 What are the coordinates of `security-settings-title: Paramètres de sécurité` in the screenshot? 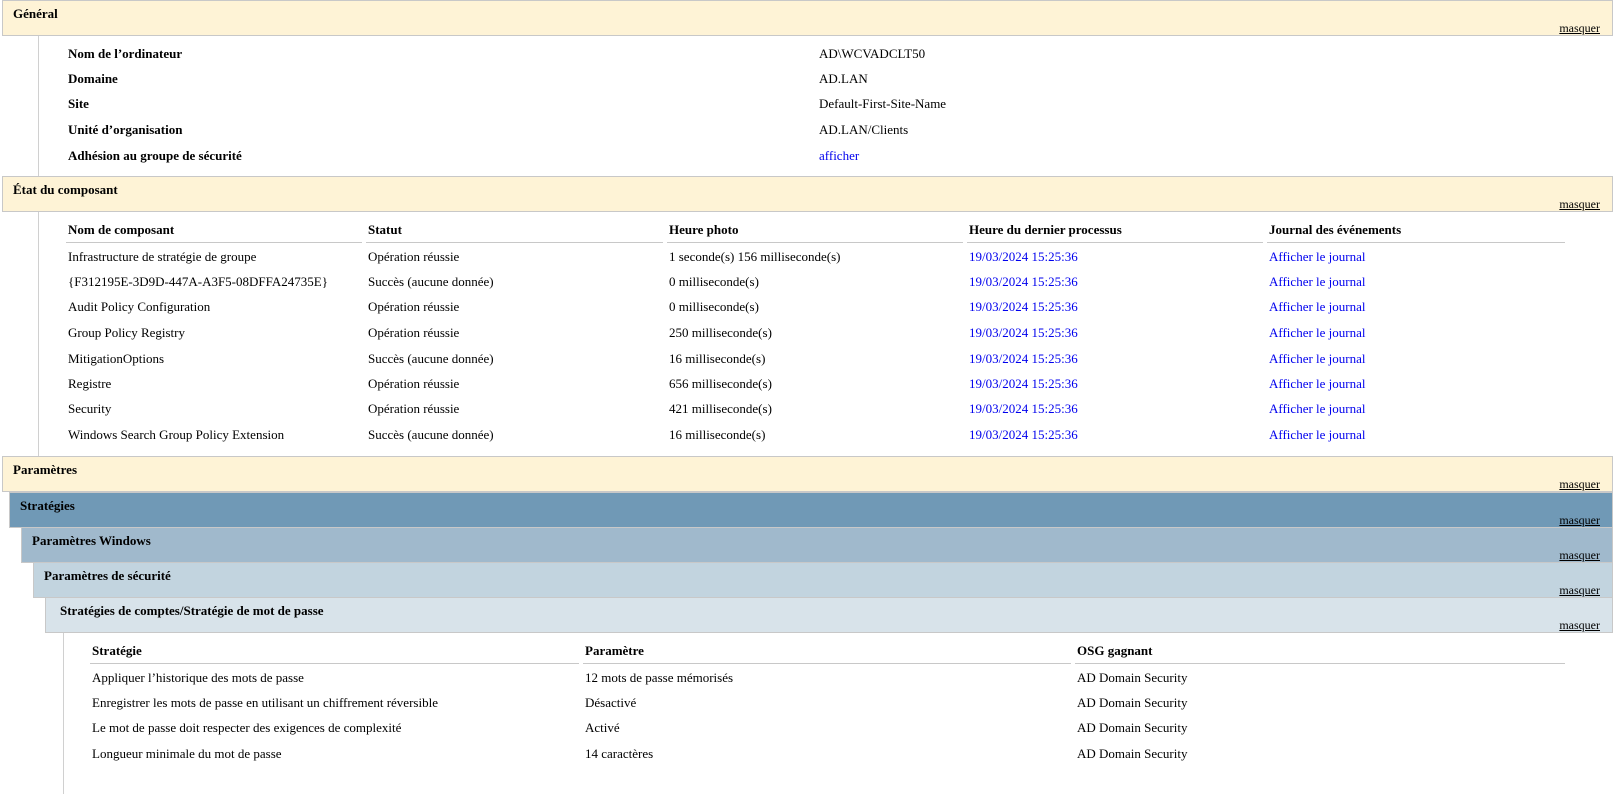 It's located at (107, 575).